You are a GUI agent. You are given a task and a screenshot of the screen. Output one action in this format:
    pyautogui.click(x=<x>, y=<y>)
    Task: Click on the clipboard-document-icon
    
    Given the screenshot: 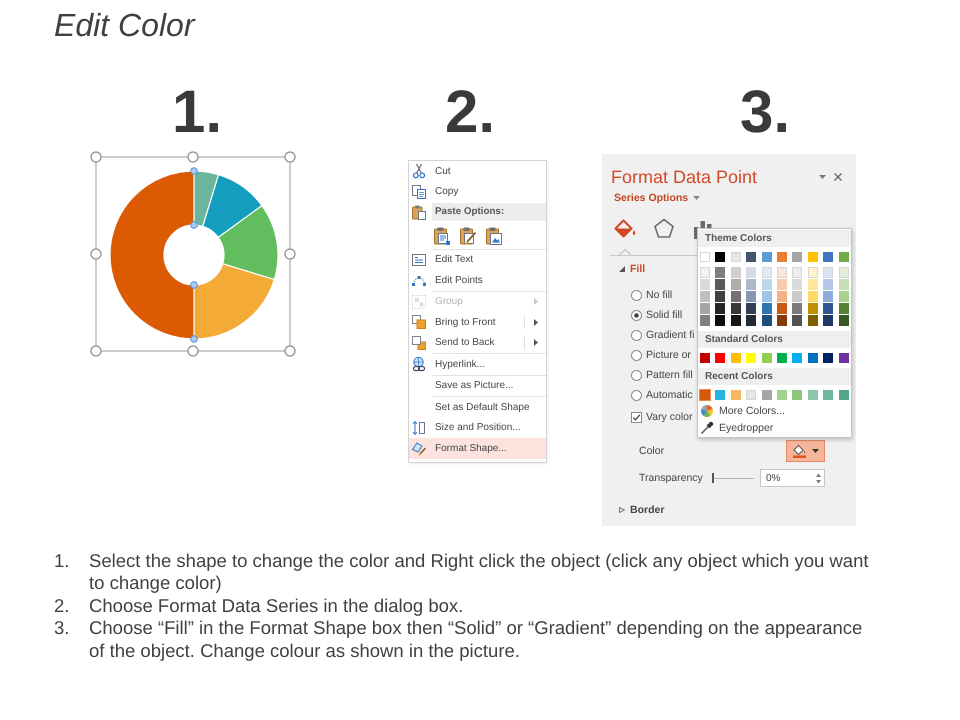 What is the action you would take?
    pyautogui.click(x=442, y=236)
    